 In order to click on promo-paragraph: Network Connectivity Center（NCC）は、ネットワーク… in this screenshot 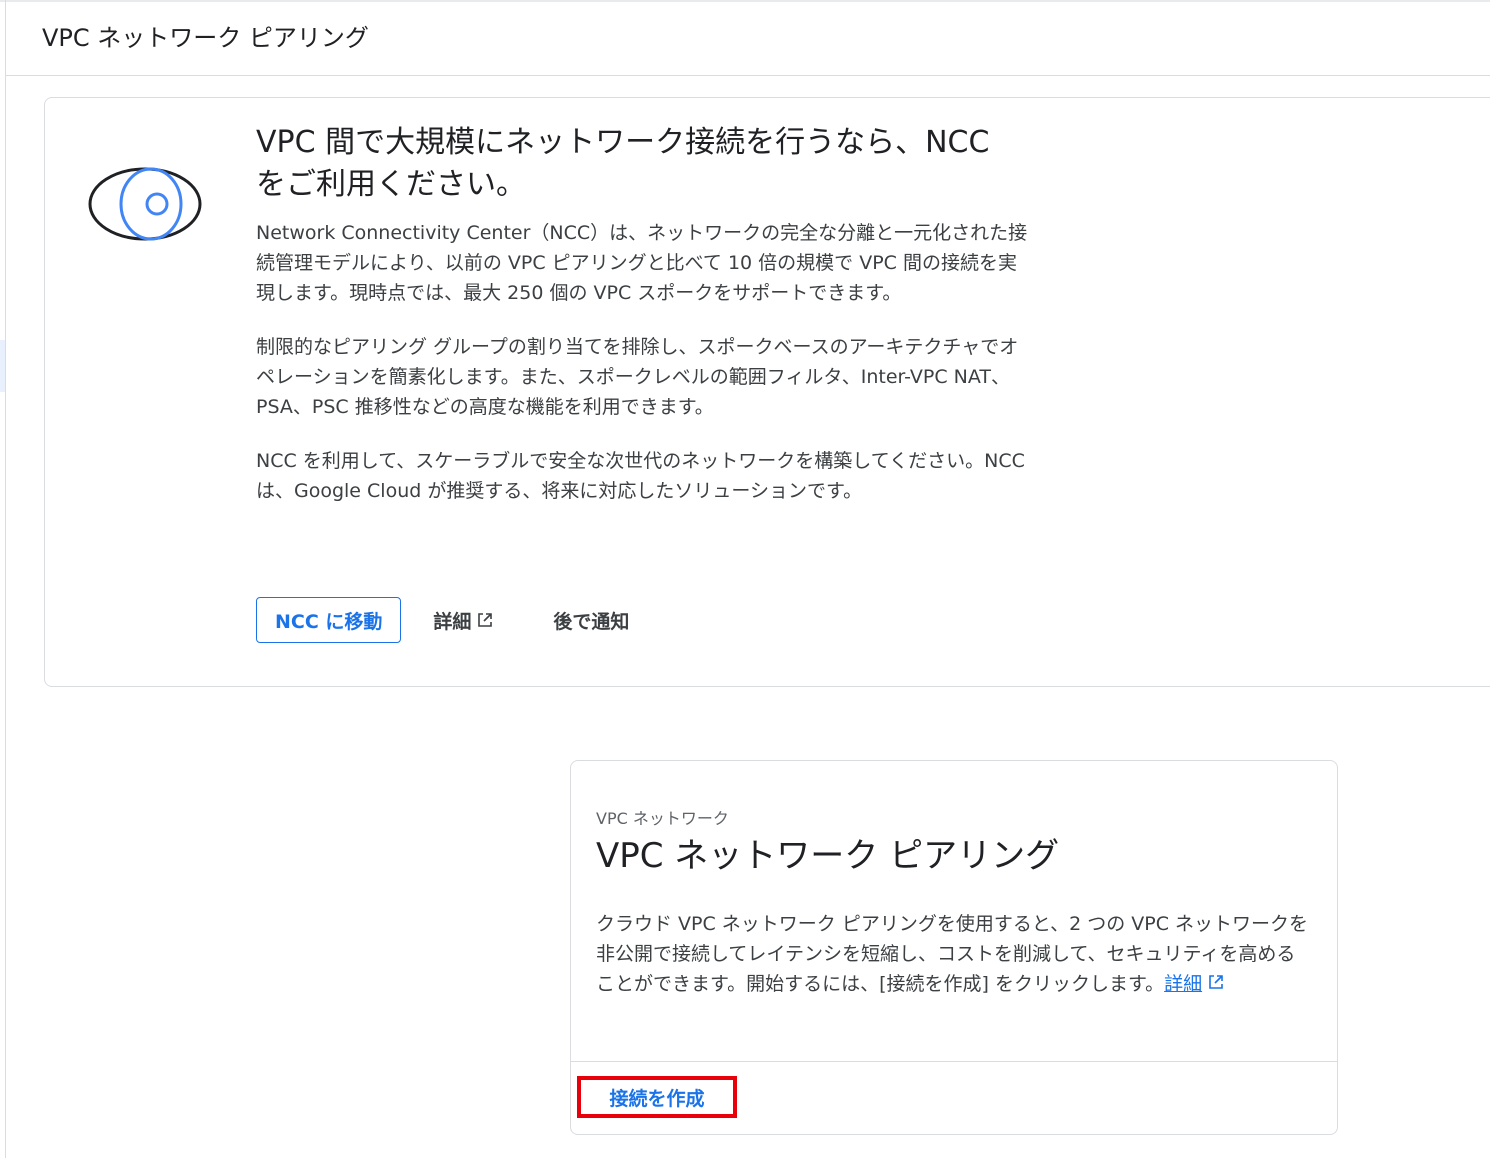, I will do `click(642, 263)`.